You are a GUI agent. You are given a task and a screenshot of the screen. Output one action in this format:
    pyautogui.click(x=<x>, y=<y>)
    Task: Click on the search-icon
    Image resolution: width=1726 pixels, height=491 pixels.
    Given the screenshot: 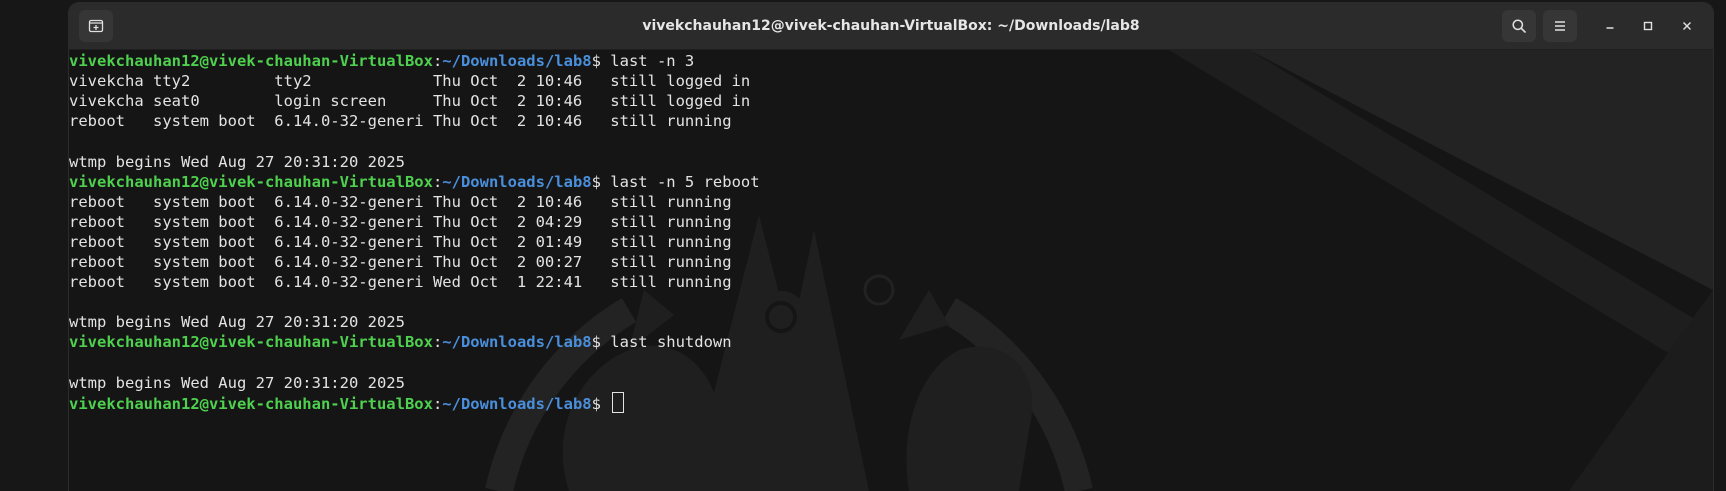 What is the action you would take?
    pyautogui.click(x=1519, y=26)
    